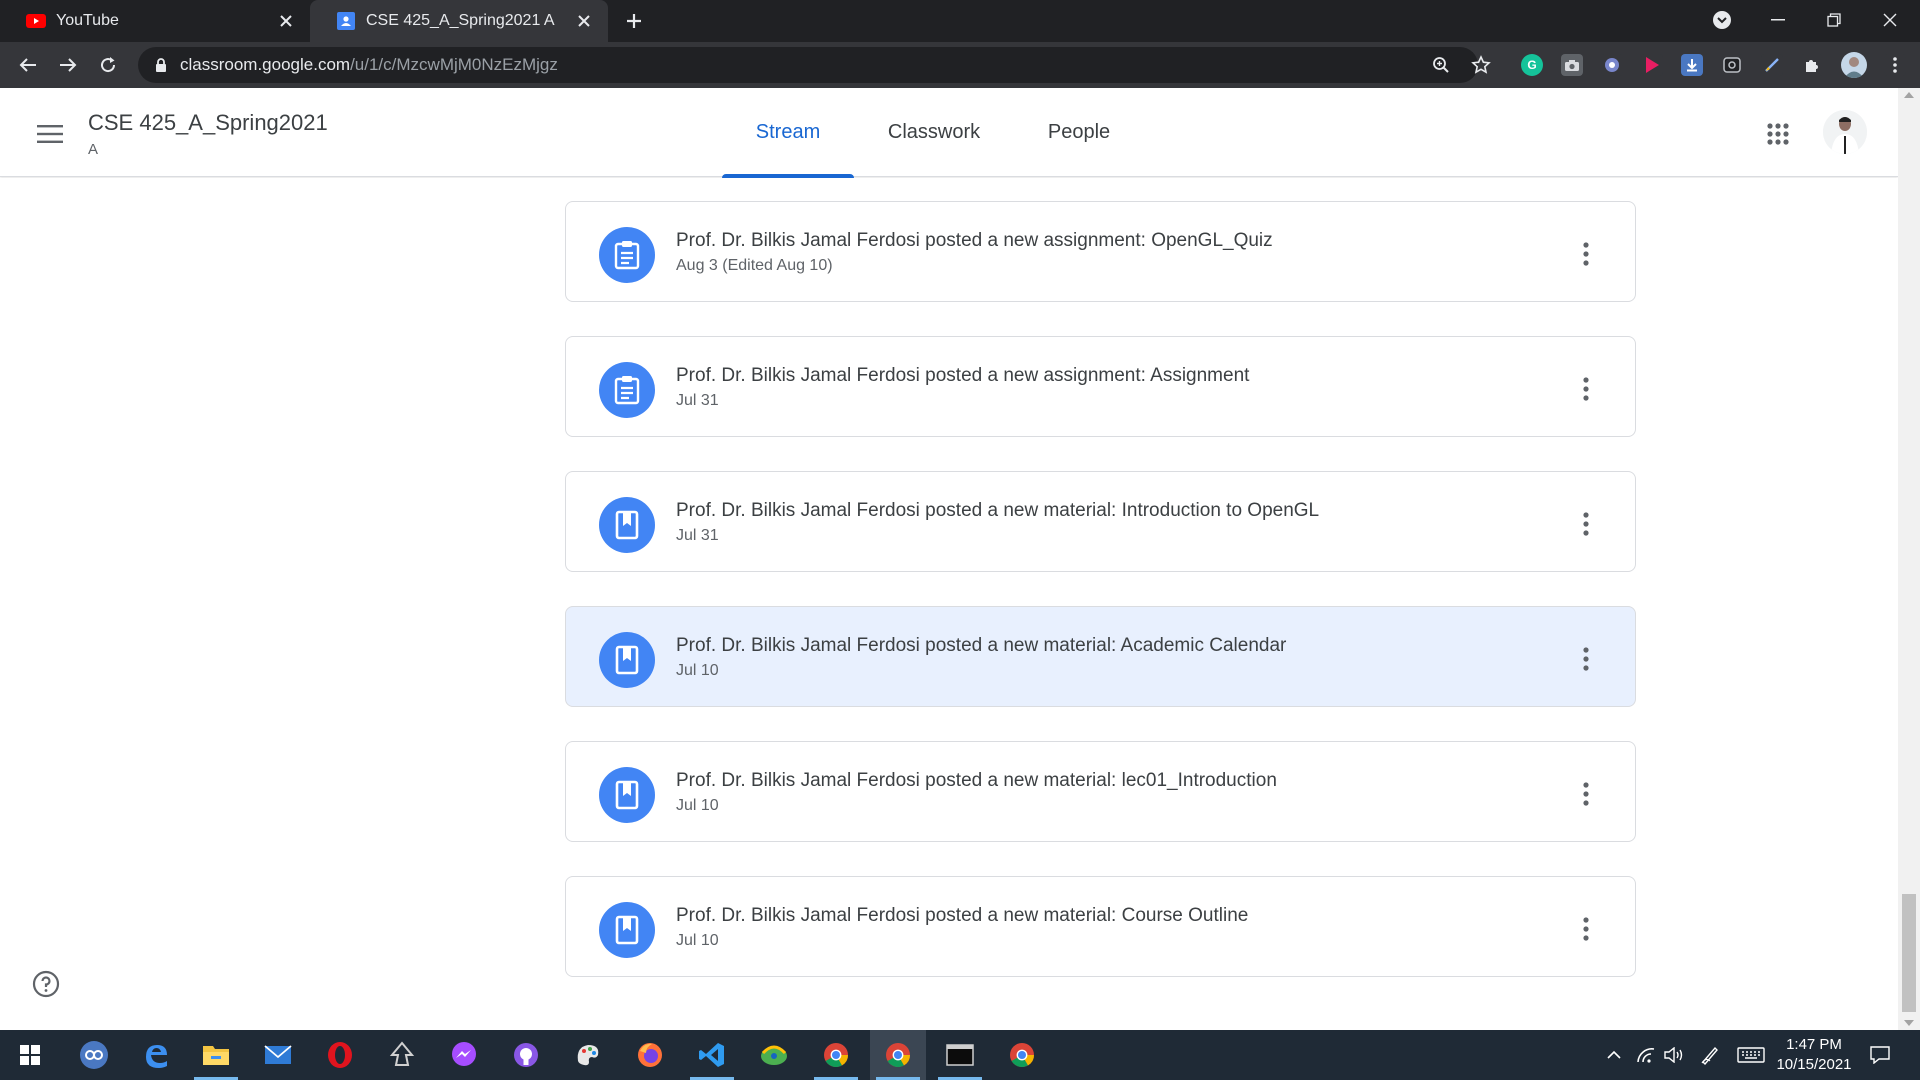  What do you see at coordinates (68, 65) in the screenshot?
I see `forward-icon` at bounding box center [68, 65].